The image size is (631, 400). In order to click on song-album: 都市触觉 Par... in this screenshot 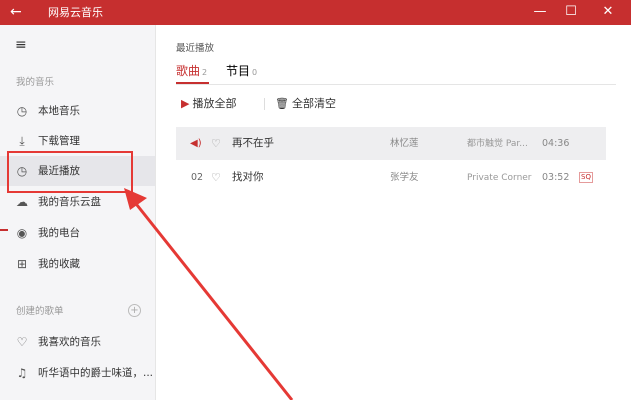, I will do `click(497, 144)`.